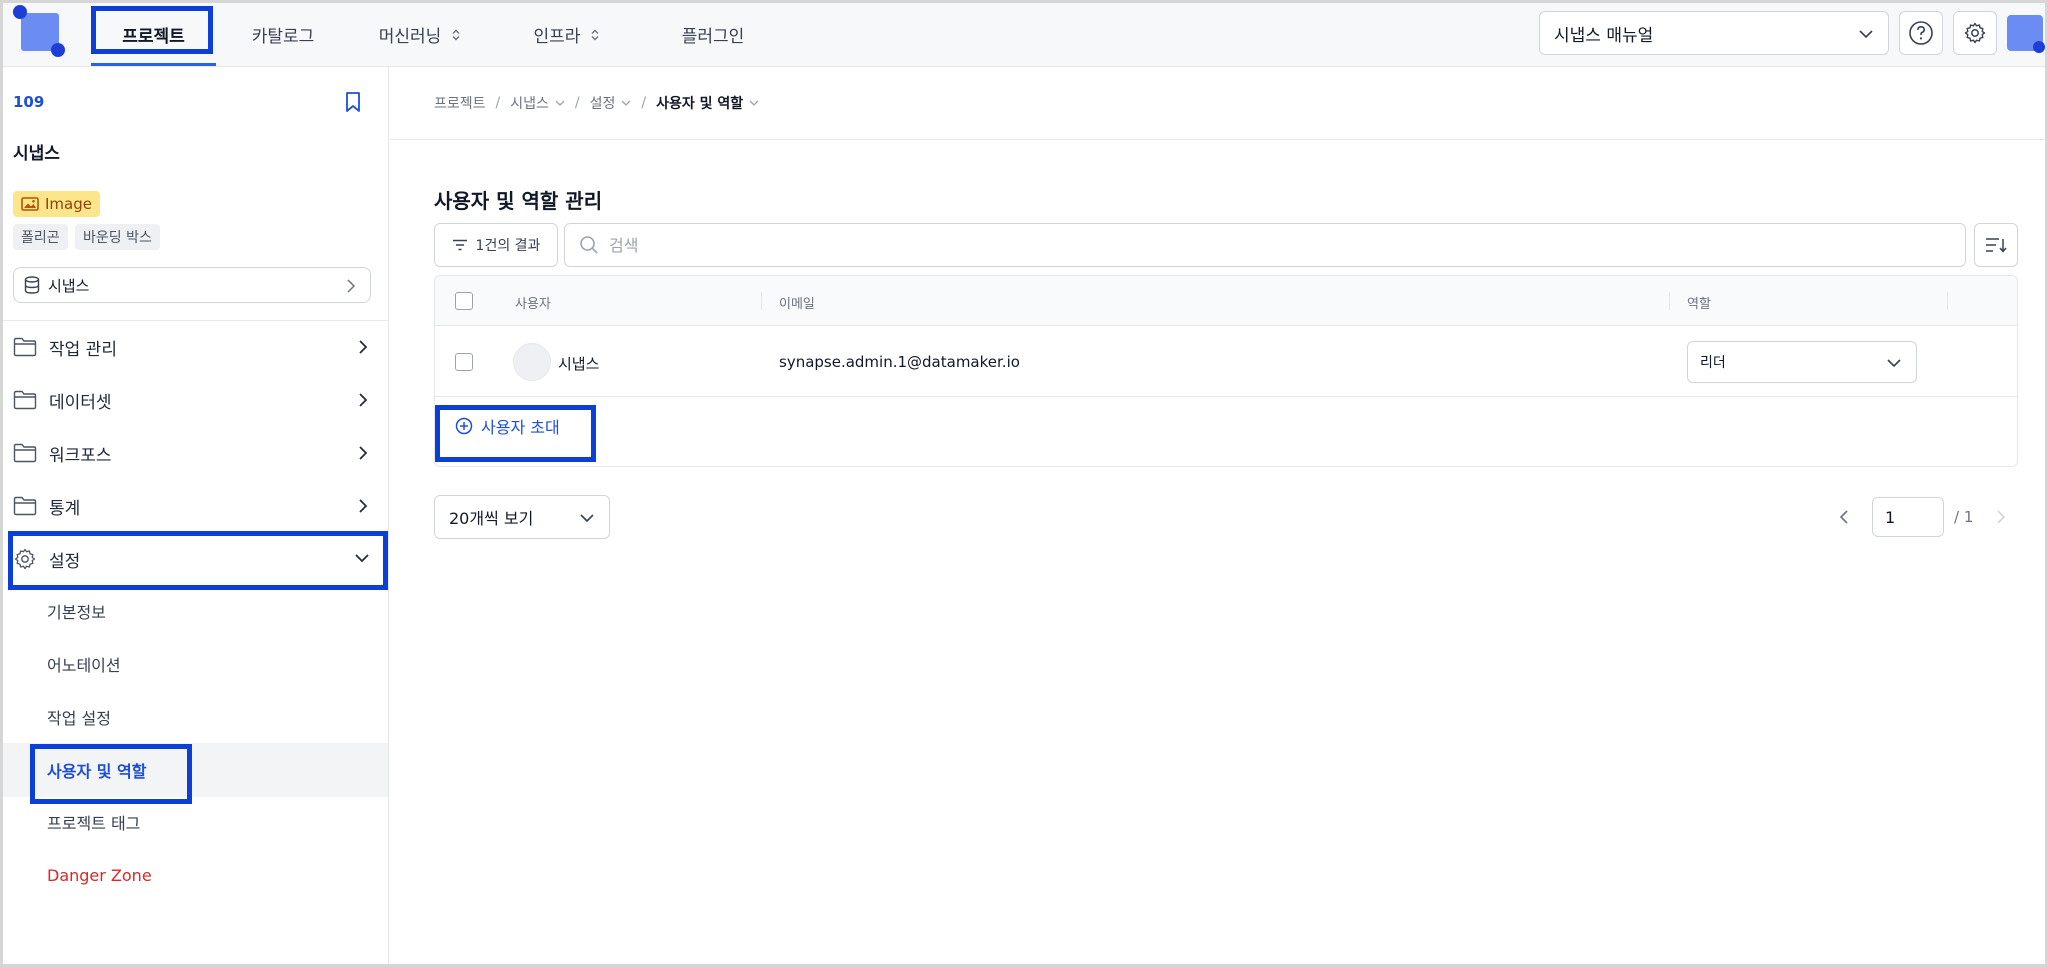 The image size is (2048, 967). What do you see at coordinates (508, 246) in the screenshot?
I see `result-count: 1건의 결과` at bounding box center [508, 246].